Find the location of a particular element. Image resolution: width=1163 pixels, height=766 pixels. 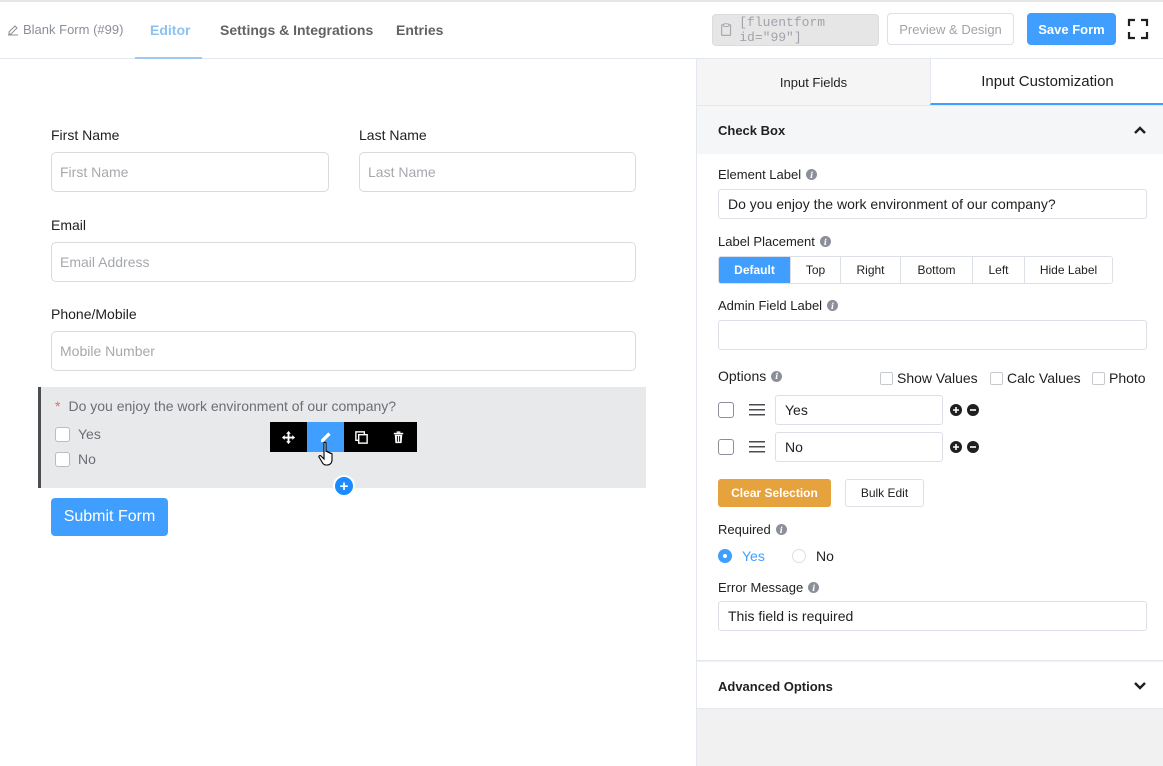

label-placement-text: Label Placement is located at coordinates (766, 241).